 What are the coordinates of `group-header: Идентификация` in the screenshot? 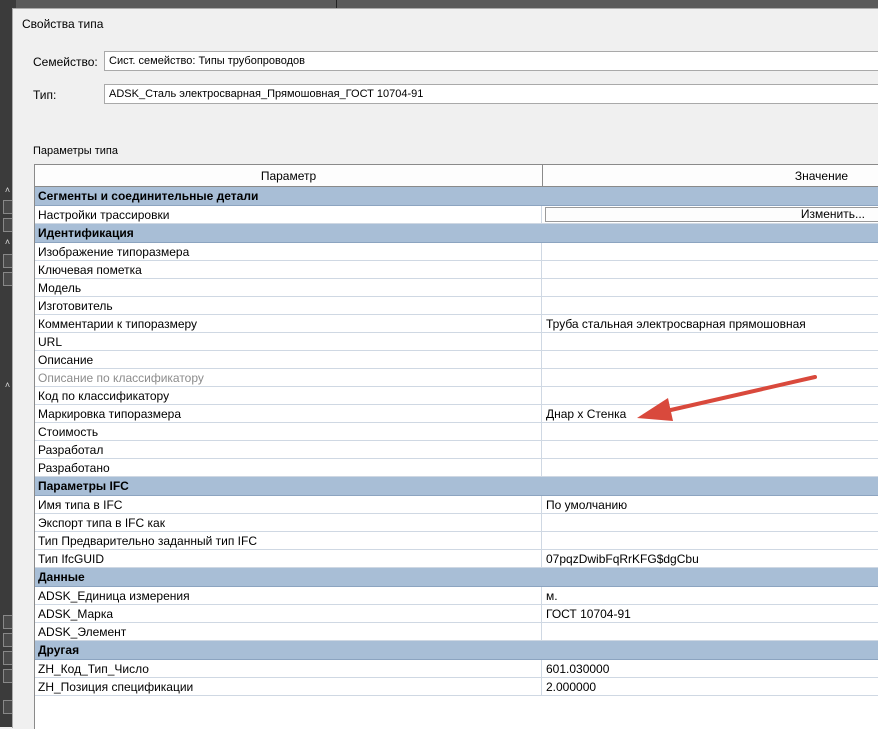 It's located at (456, 233).